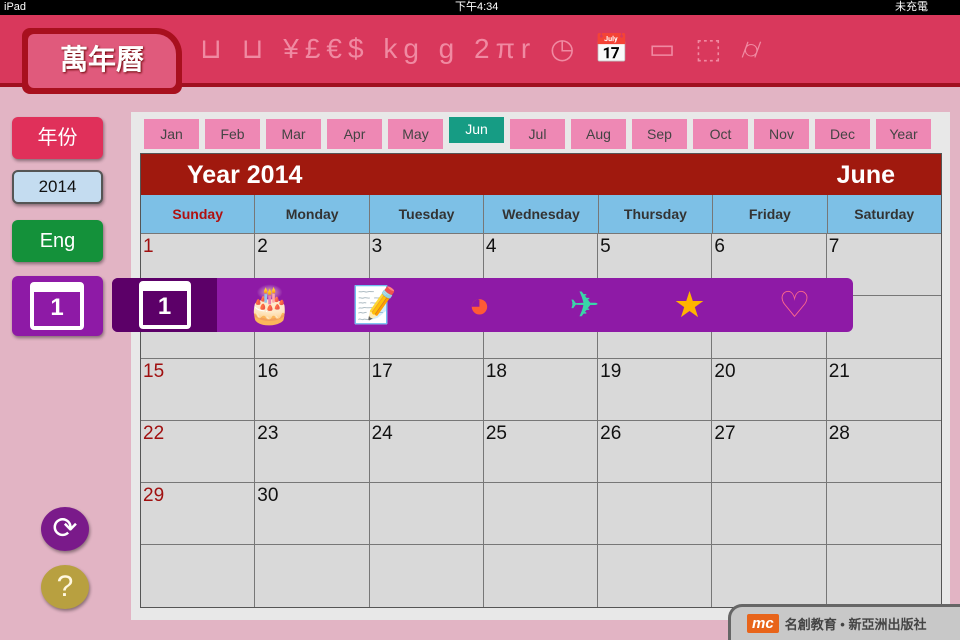 The height and width of the screenshot is (640, 960). I want to click on help-button: ?, so click(65, 587).